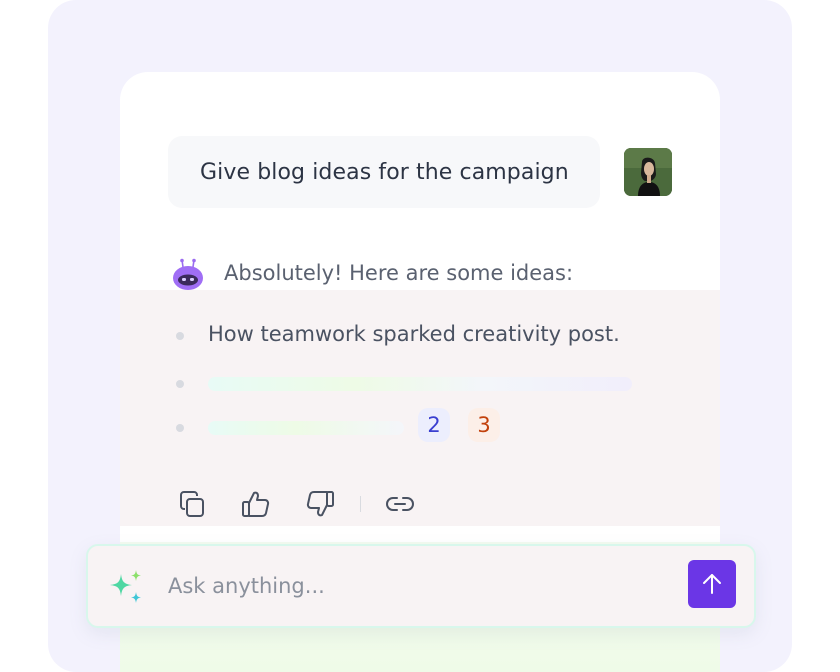  I want to click on link-icon, so click(400, 504).